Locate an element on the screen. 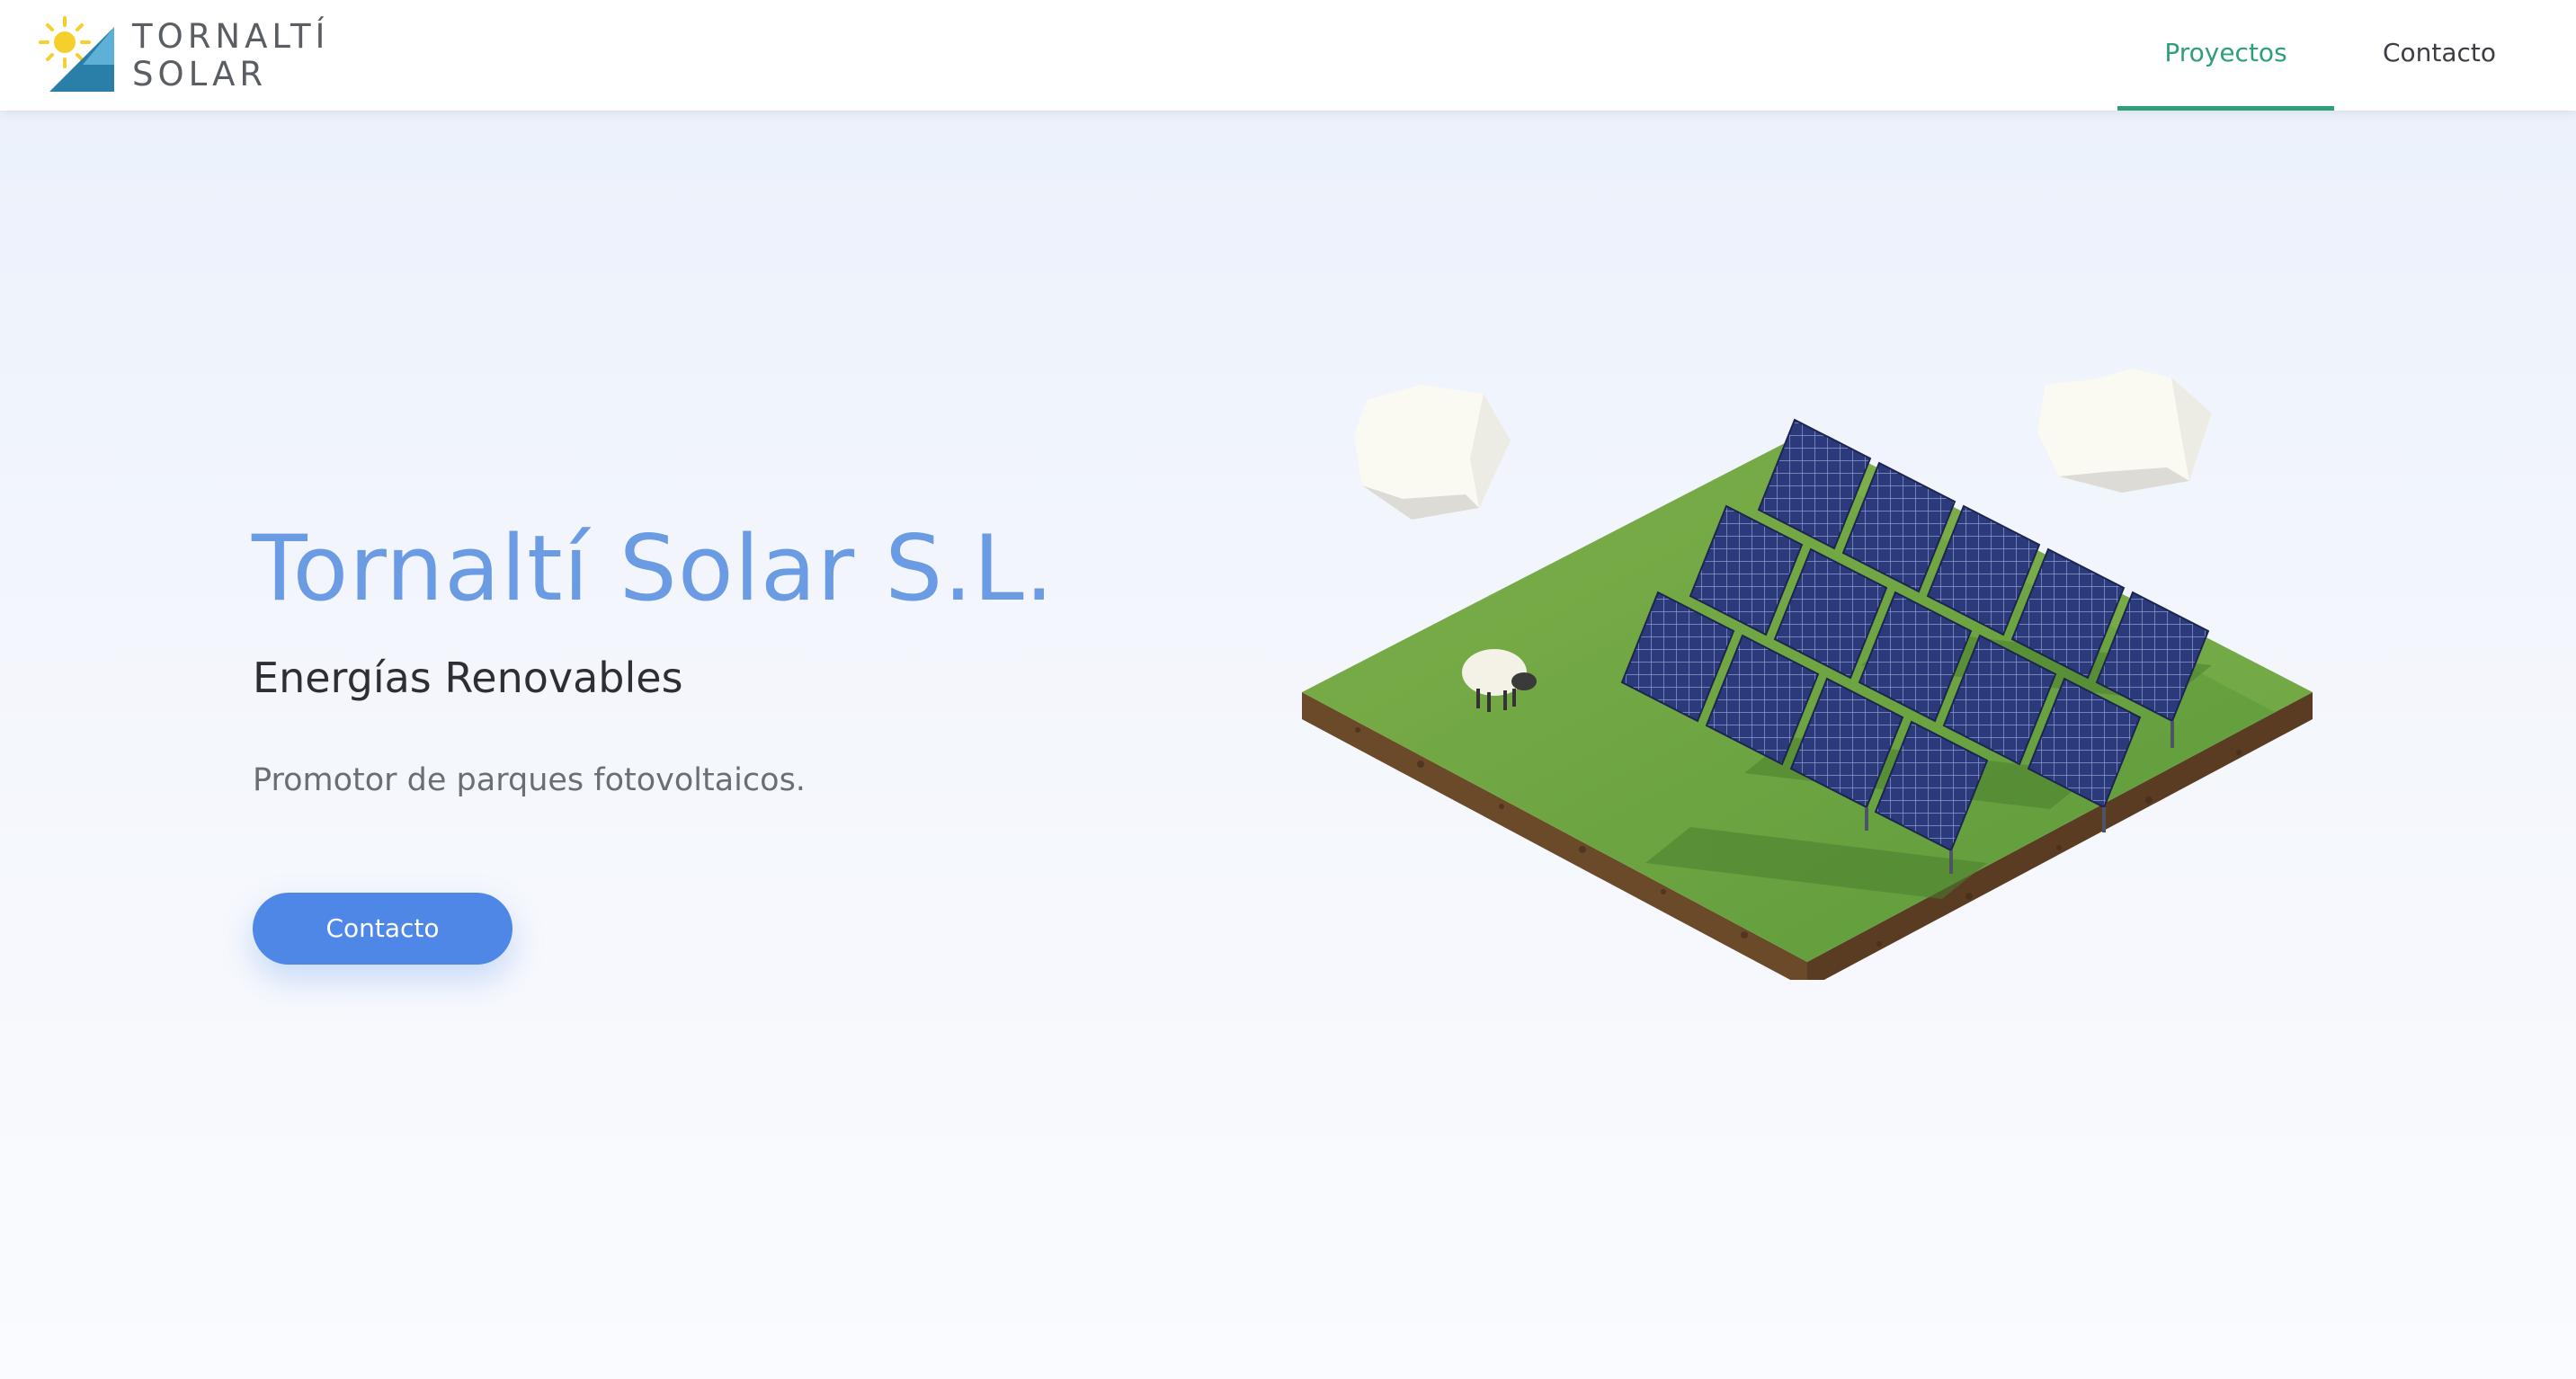 This screenshot has width=2576, height=1379. brand-name-line-1: TORNALTÍ is located at coordinates (231, 37).